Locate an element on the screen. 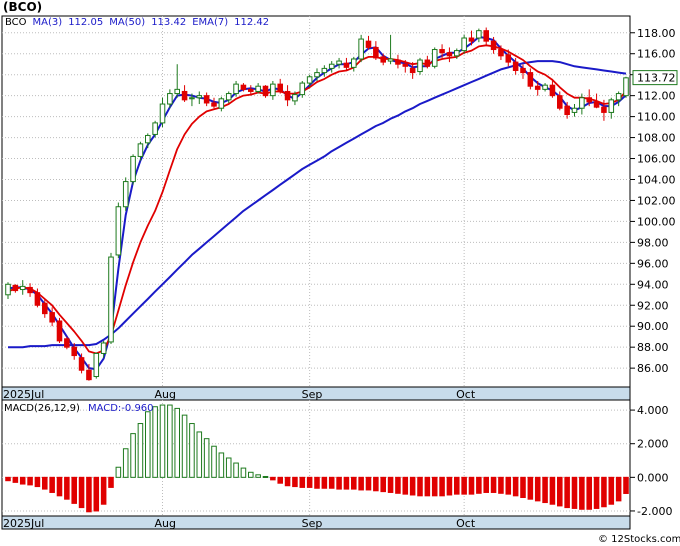  legend-entry: 112.42 is located at coordinates (251, 22).